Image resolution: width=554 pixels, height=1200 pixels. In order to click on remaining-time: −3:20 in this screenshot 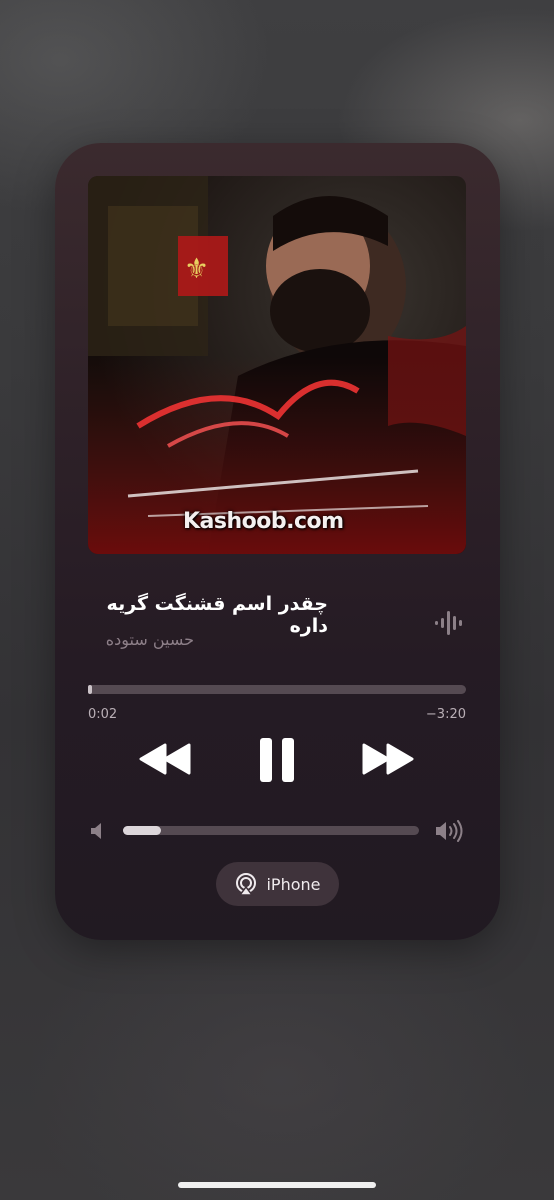, I will do `click(445, 714)`.